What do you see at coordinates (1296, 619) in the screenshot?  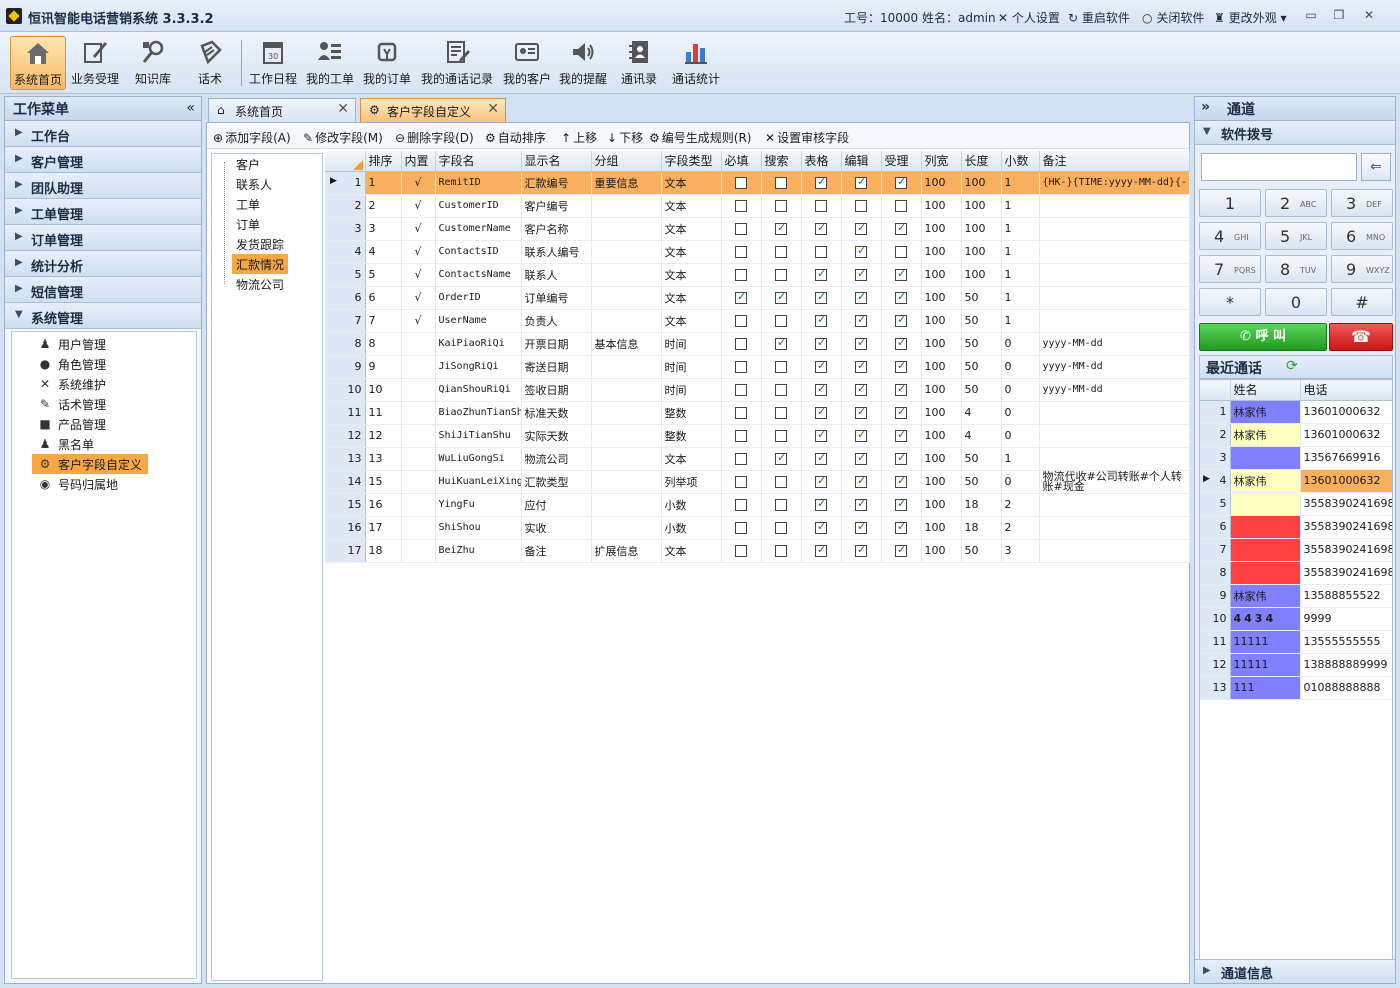 I see `table-row: 10 4434 9999` at bounding box center [1296, 619].